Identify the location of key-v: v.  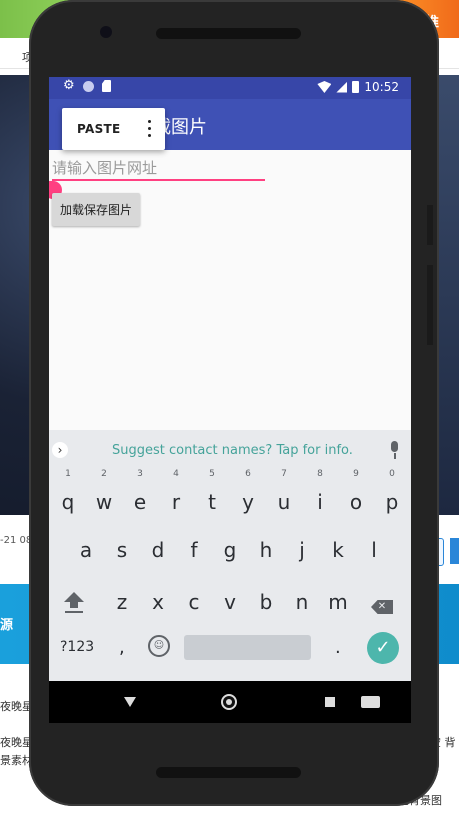
(230, 602).